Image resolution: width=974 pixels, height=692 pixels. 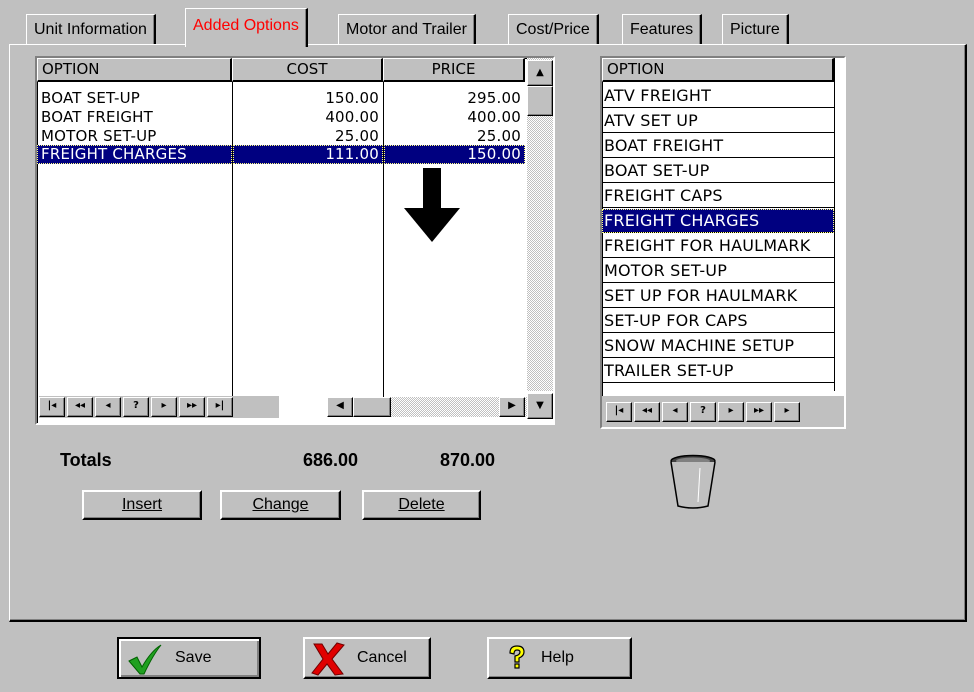 I want to click on list-item: BOAT SET-UP, so click(x=718, y=171).